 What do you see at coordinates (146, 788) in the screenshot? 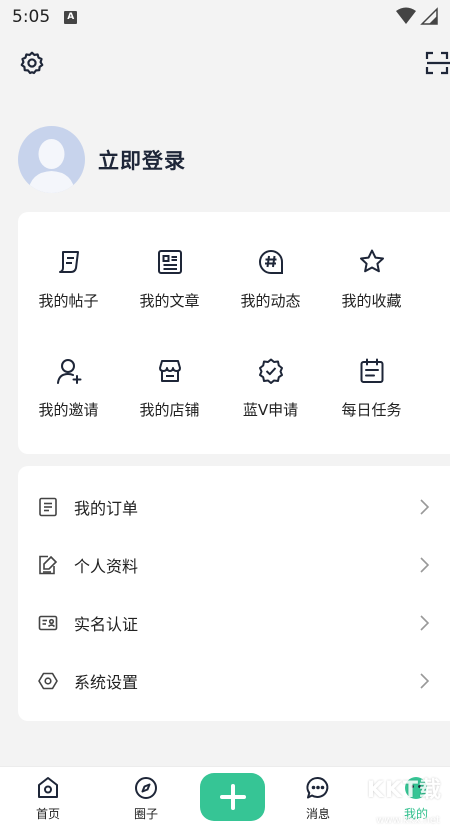
I see `compass-icon` at bounding box center [146, 788].